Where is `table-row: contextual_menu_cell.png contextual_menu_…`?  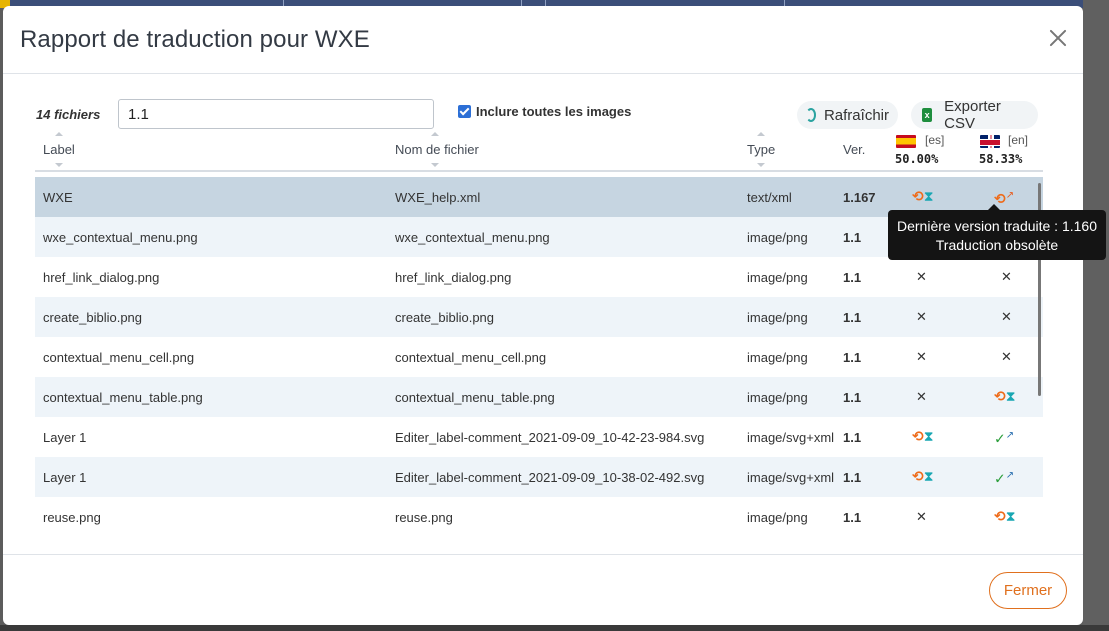
table-row: contextual_menu_cell.png contextual_menu_… is located at coordinates (539, 357).